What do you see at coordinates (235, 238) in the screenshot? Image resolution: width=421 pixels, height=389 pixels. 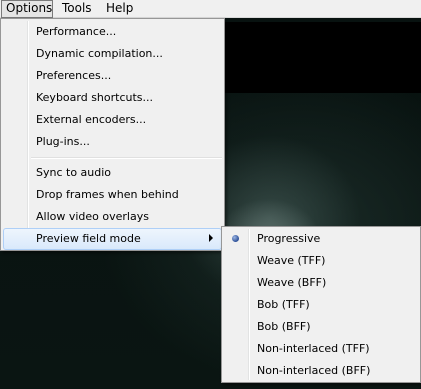 I see `radio-bullet-icon` at bounding box center [235, 238].